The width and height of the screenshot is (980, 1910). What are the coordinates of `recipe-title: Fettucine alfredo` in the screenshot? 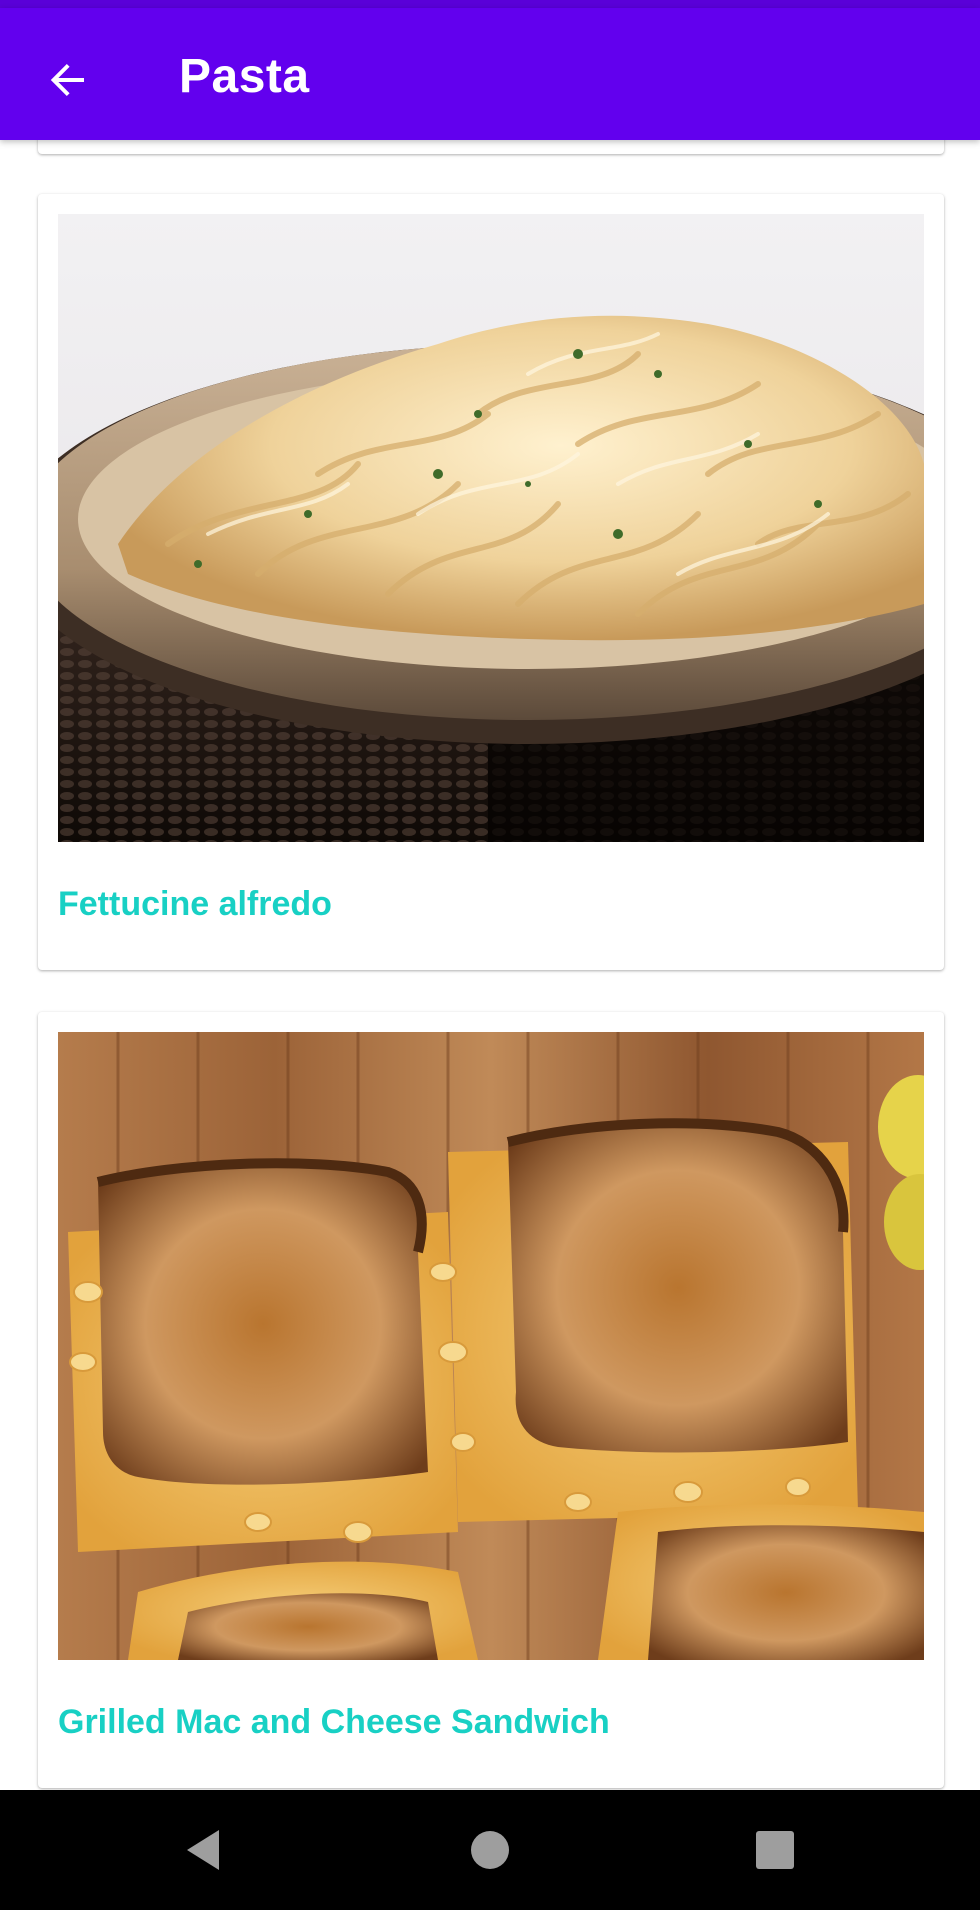 It's located at (195, 904).